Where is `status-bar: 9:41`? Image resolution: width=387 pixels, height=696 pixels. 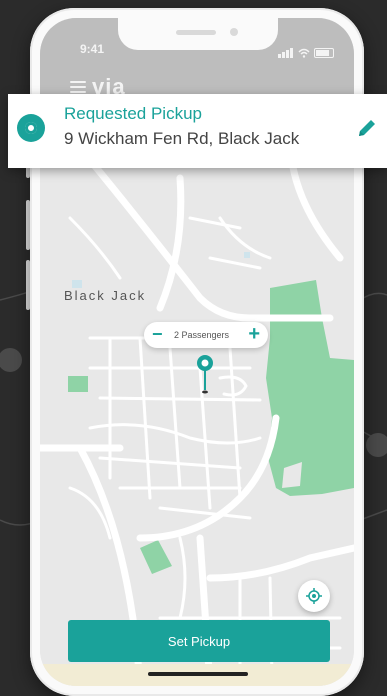 status-bar: 9:41 is located at coordinates (197, 38).